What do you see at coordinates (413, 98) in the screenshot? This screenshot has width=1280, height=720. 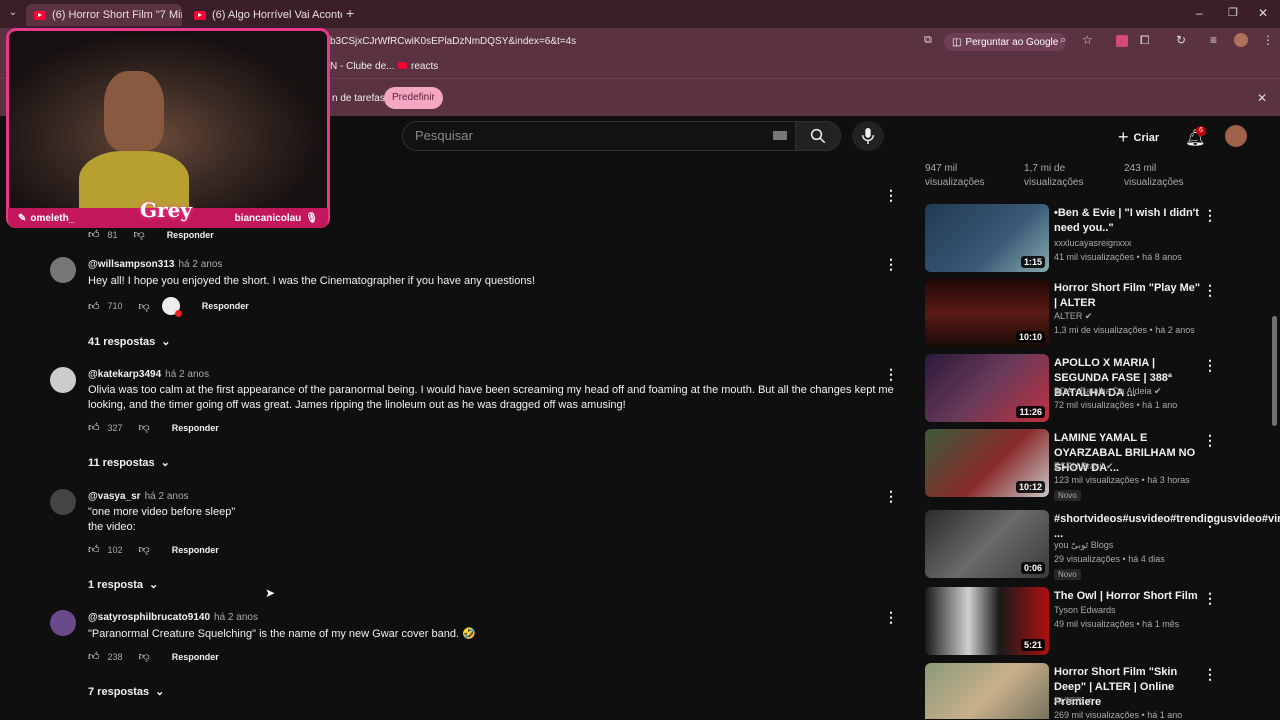 I see `default-button: Predefinir` at bounding box center [413, 98].